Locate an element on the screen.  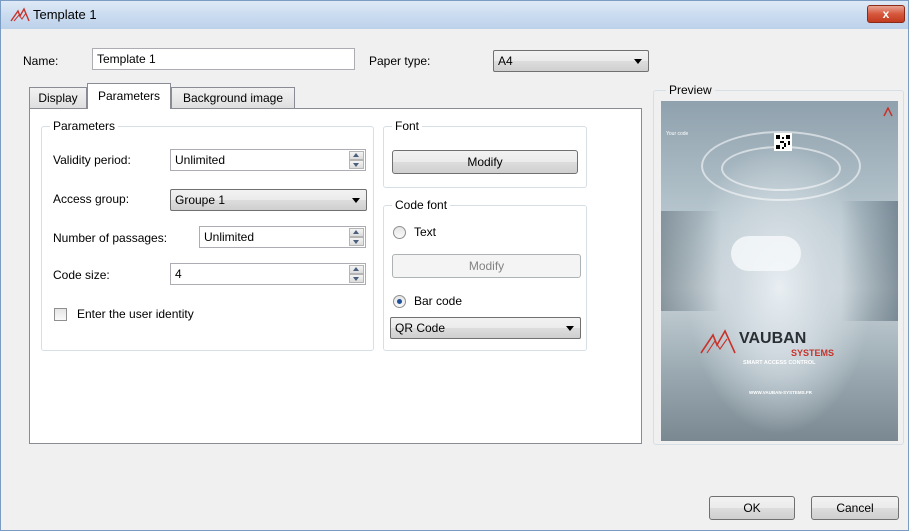
access-group-select: Groupe 1 is located at coordinates (268, 200).